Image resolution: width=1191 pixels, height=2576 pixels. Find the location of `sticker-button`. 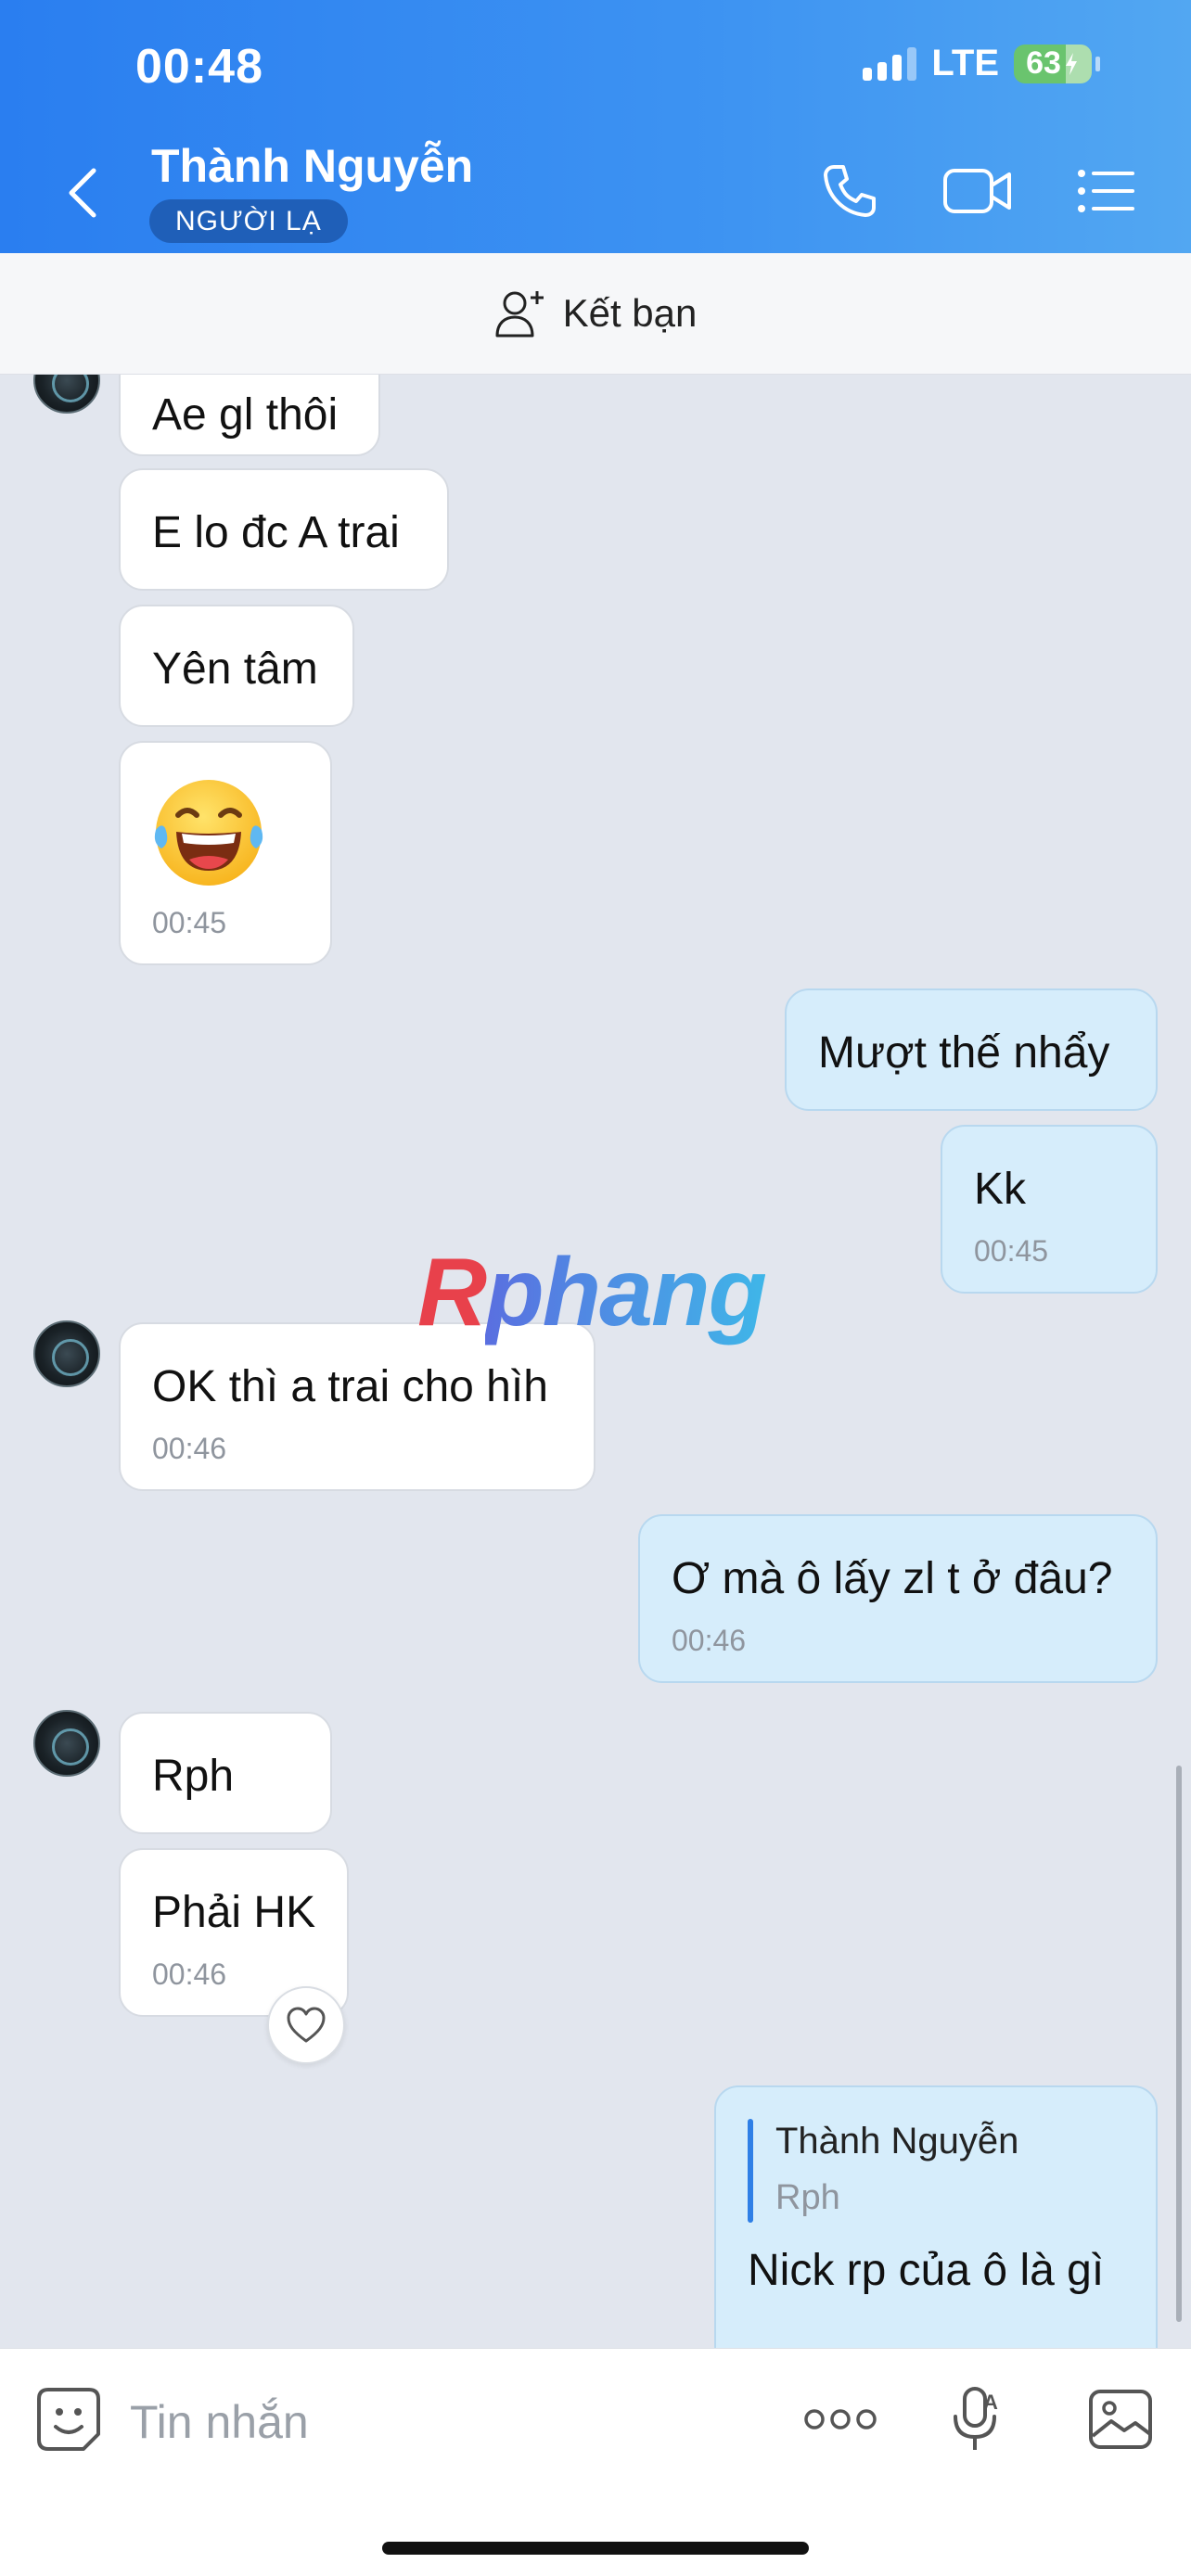

sticker-button is located at coordinates (69, 2419).